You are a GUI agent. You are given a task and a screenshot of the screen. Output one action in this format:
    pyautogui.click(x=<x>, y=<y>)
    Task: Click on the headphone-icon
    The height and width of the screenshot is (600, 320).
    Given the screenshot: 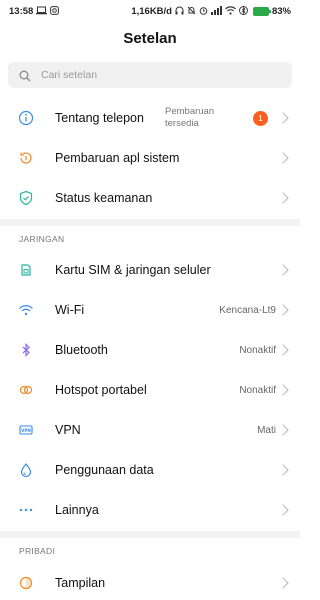 What is the action you would take?
    pyautogui.click(x=179, y=11)
    